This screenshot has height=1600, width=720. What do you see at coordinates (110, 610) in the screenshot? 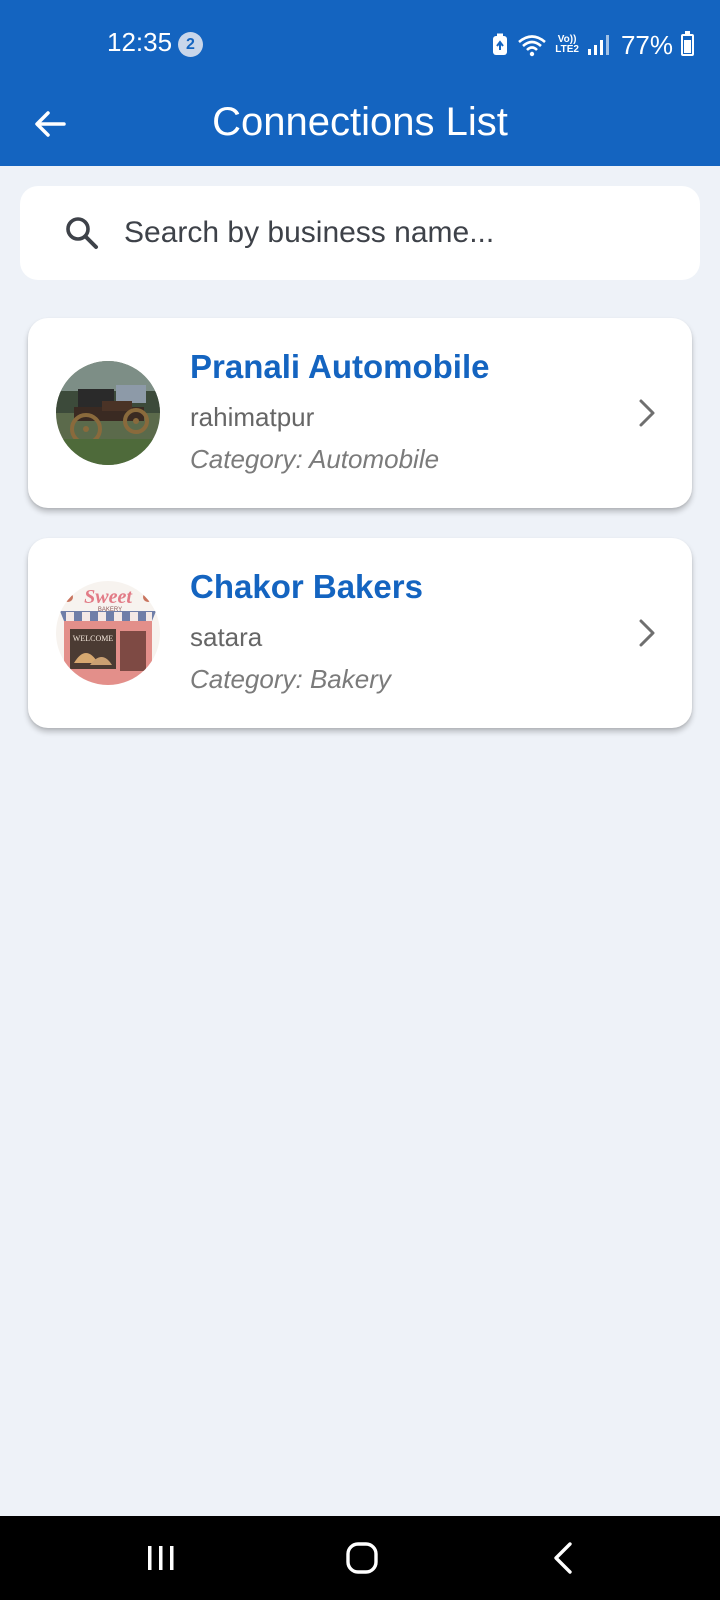
I see `bakery-sign: BAKERY` at bounding box center [110, 610].